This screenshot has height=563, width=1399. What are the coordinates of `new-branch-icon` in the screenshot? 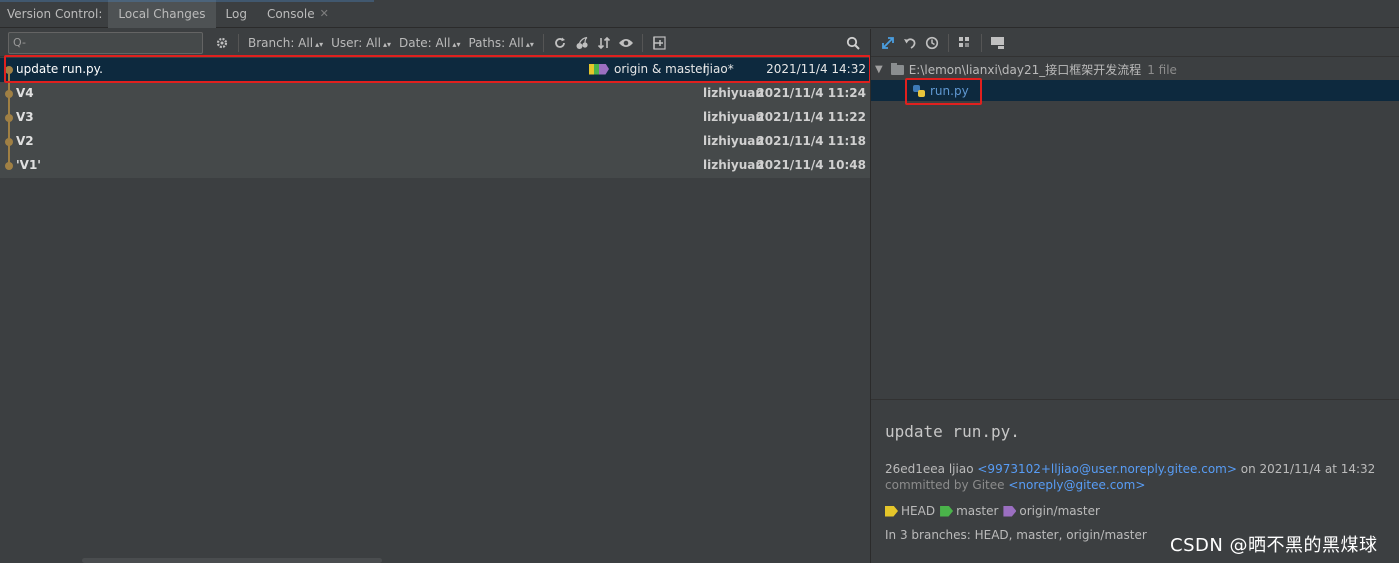 It's located at (659, 43).